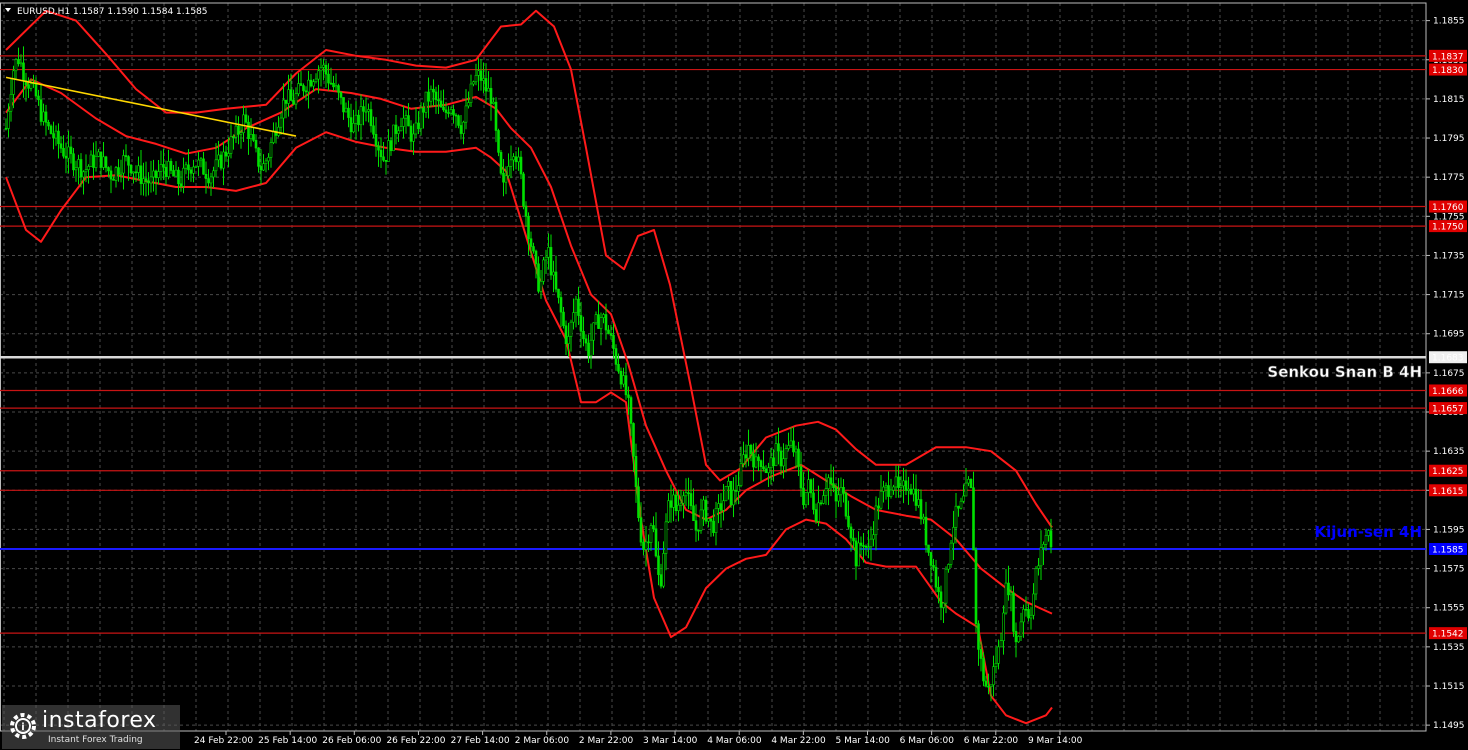 This screenshot has height=750, width=1468. Describe the element at coordinates (1449, 374) in the screenshot. I see `price-tick-label: 1.1675` at that location.